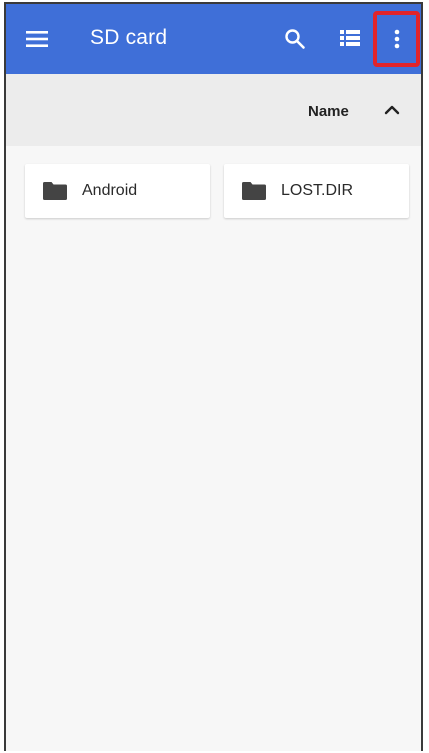 The height and width of the screenshot is (753, 429). I want to click on search-button, so click(297, 41).